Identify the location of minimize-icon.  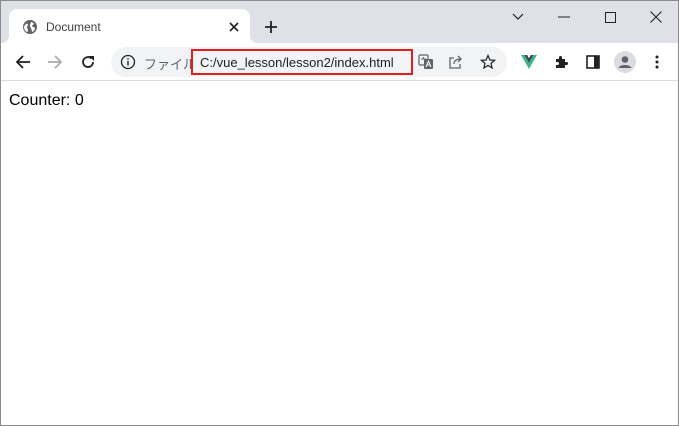
(564, 17).